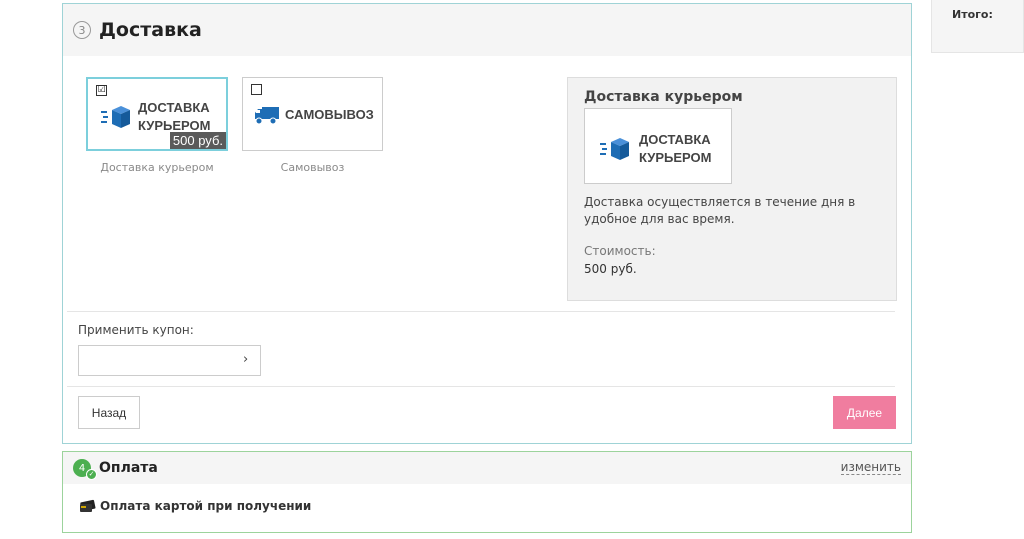  I want to click on check-icon: ✓, so click(91, 474).